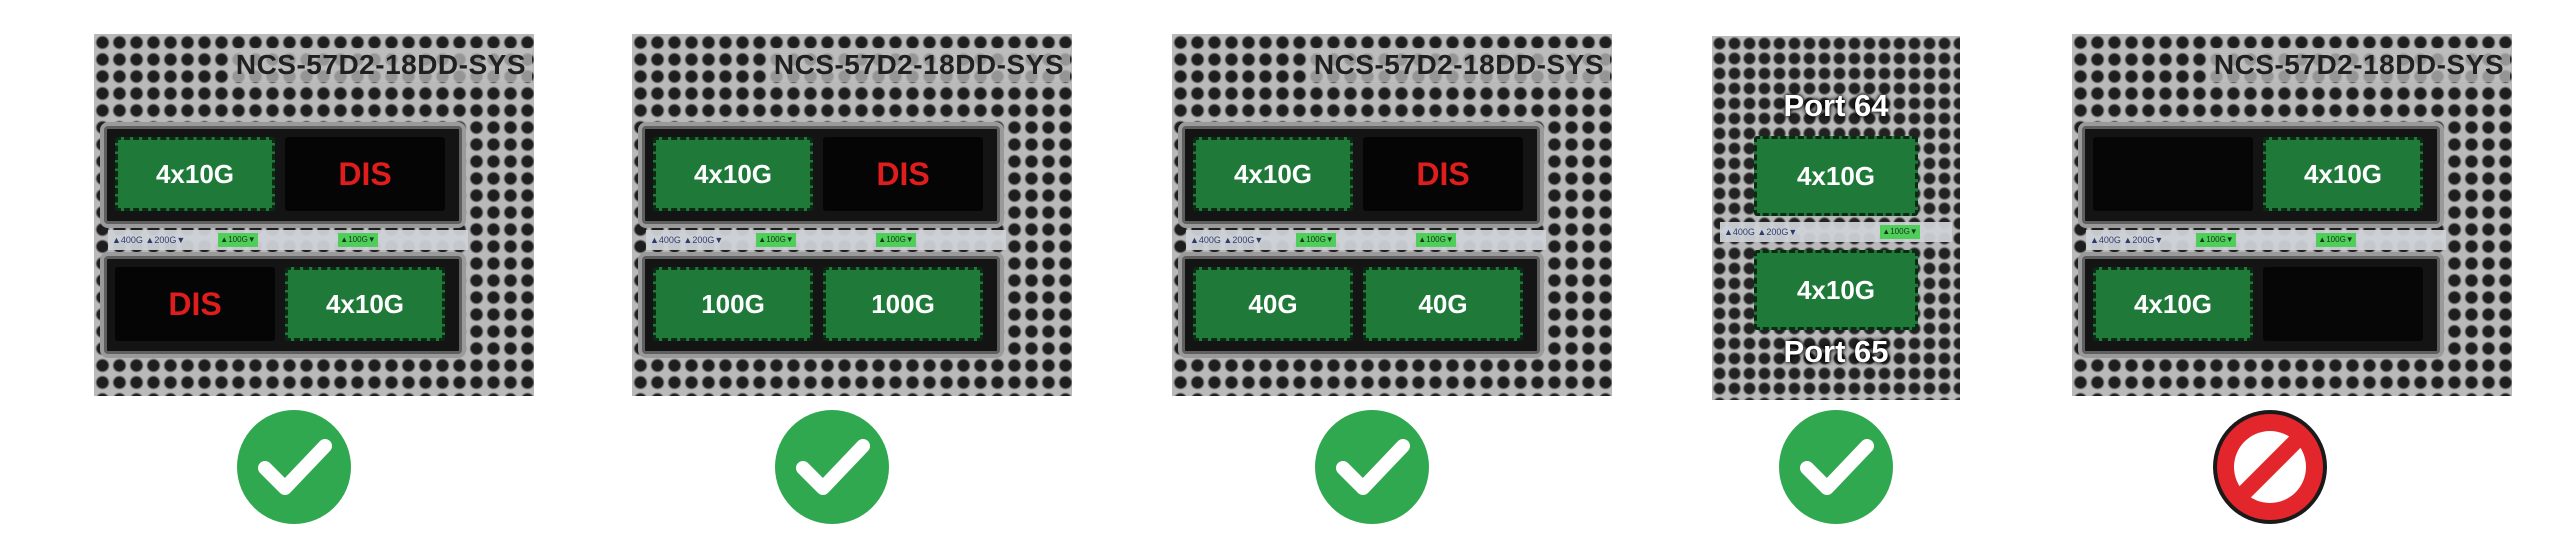  I want to click on bottom-left-module: 40G, so click(1273, 304).